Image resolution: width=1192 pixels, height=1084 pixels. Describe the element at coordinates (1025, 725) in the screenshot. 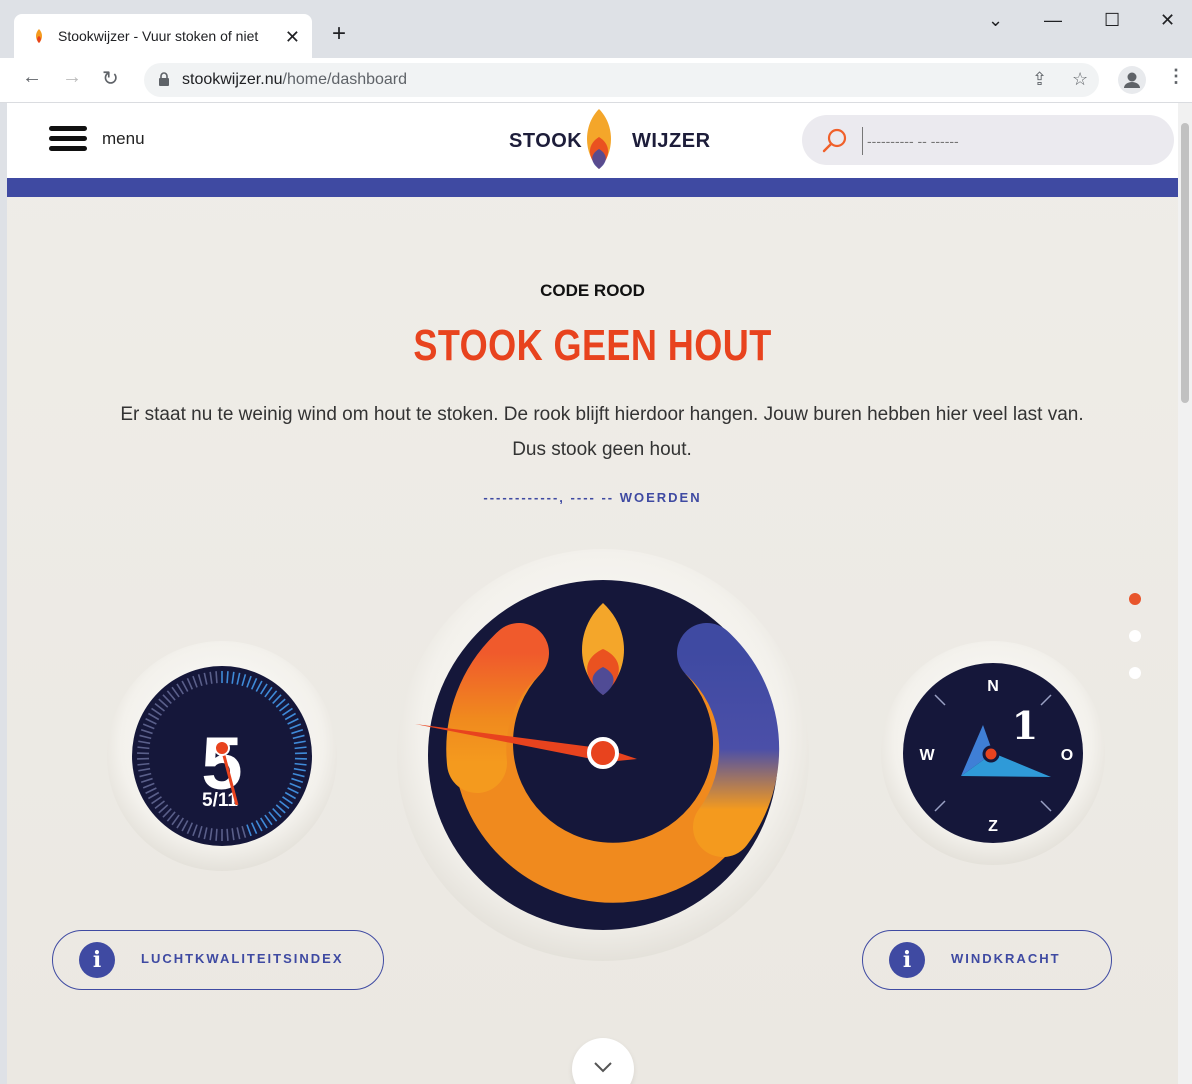

I see `wind-force-value: 1` at that location.